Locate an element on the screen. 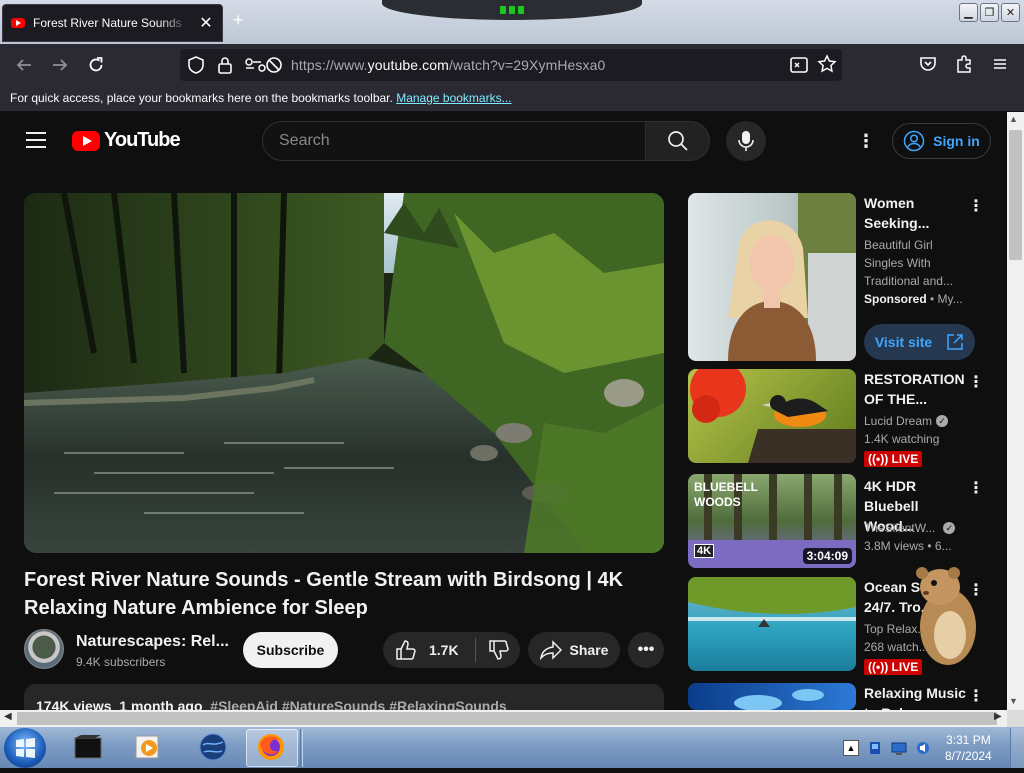  voice-search-button is located at coordinates (746, 141).